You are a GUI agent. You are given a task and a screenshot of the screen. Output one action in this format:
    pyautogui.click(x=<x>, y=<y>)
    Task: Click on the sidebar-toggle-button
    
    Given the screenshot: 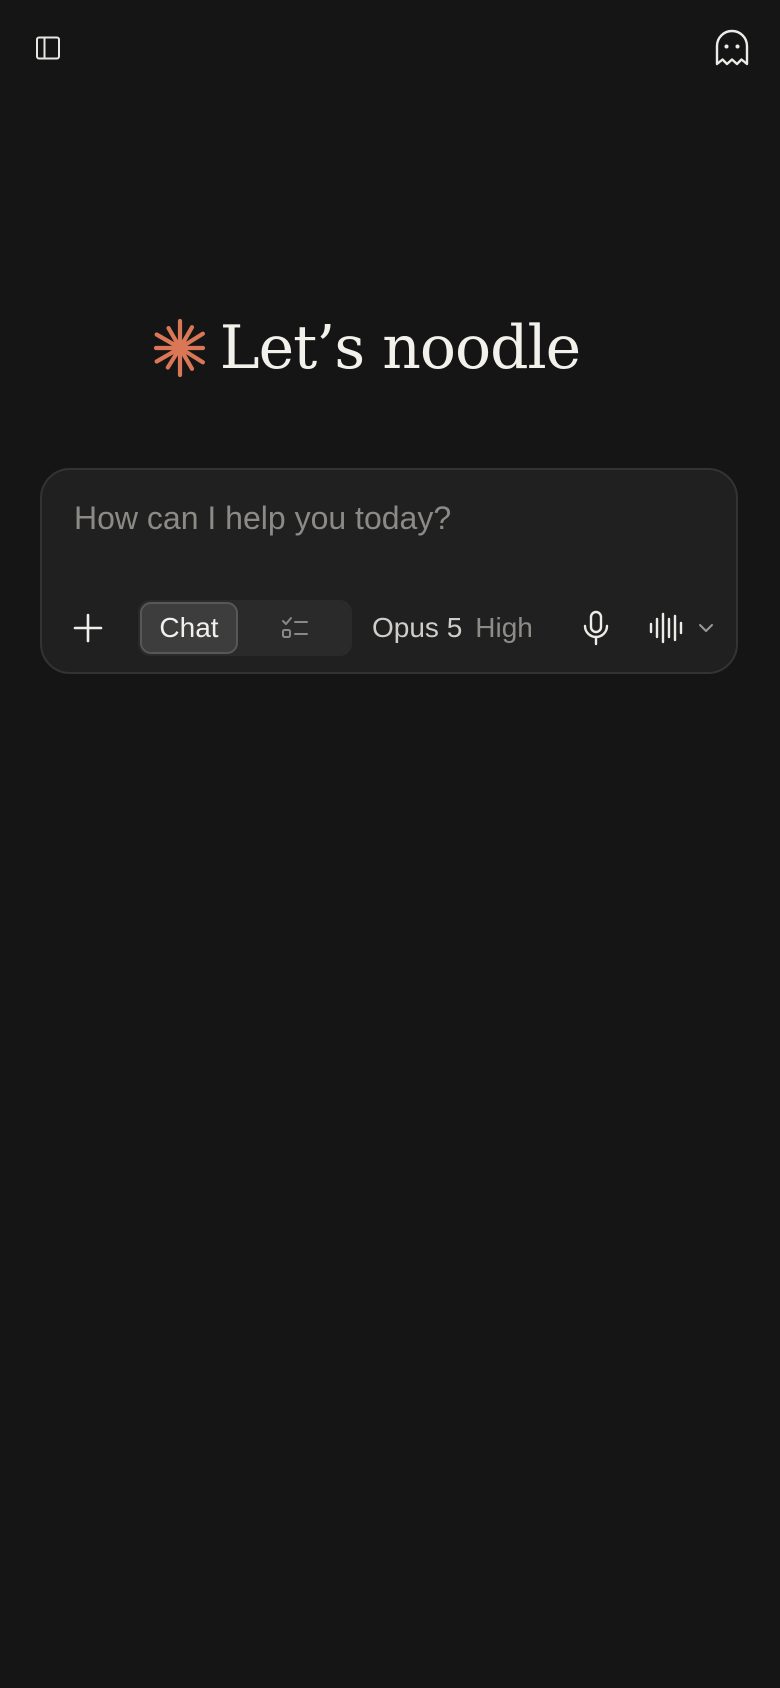 What is the action you would take?
    pyautogui.click(x=48, y=48)
    